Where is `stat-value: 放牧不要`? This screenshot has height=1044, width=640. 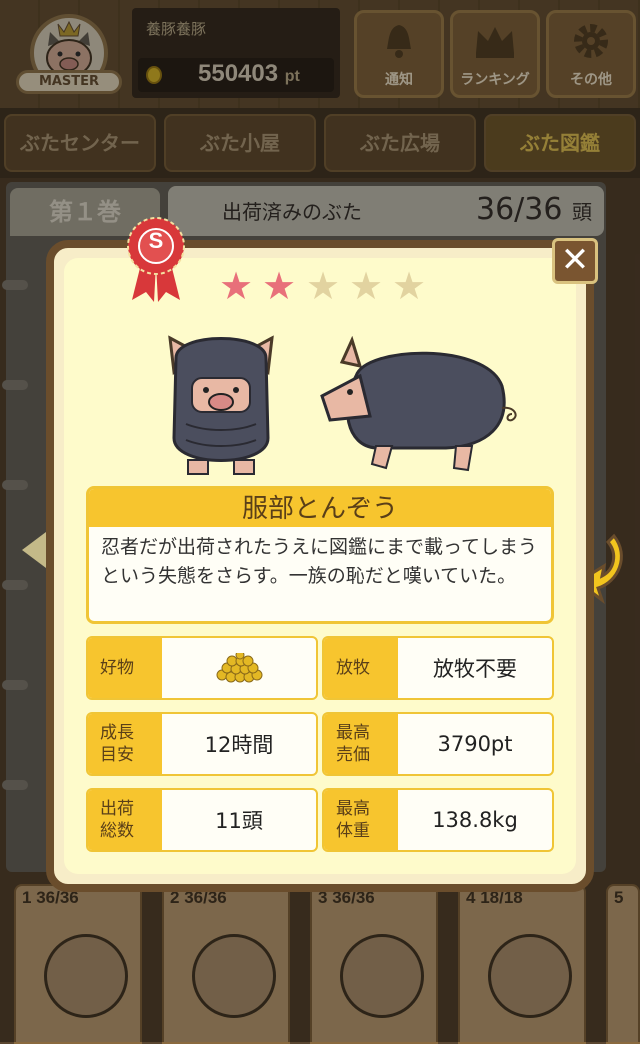
stat-value: 放牧不要 is located at coordinates (475, 669).